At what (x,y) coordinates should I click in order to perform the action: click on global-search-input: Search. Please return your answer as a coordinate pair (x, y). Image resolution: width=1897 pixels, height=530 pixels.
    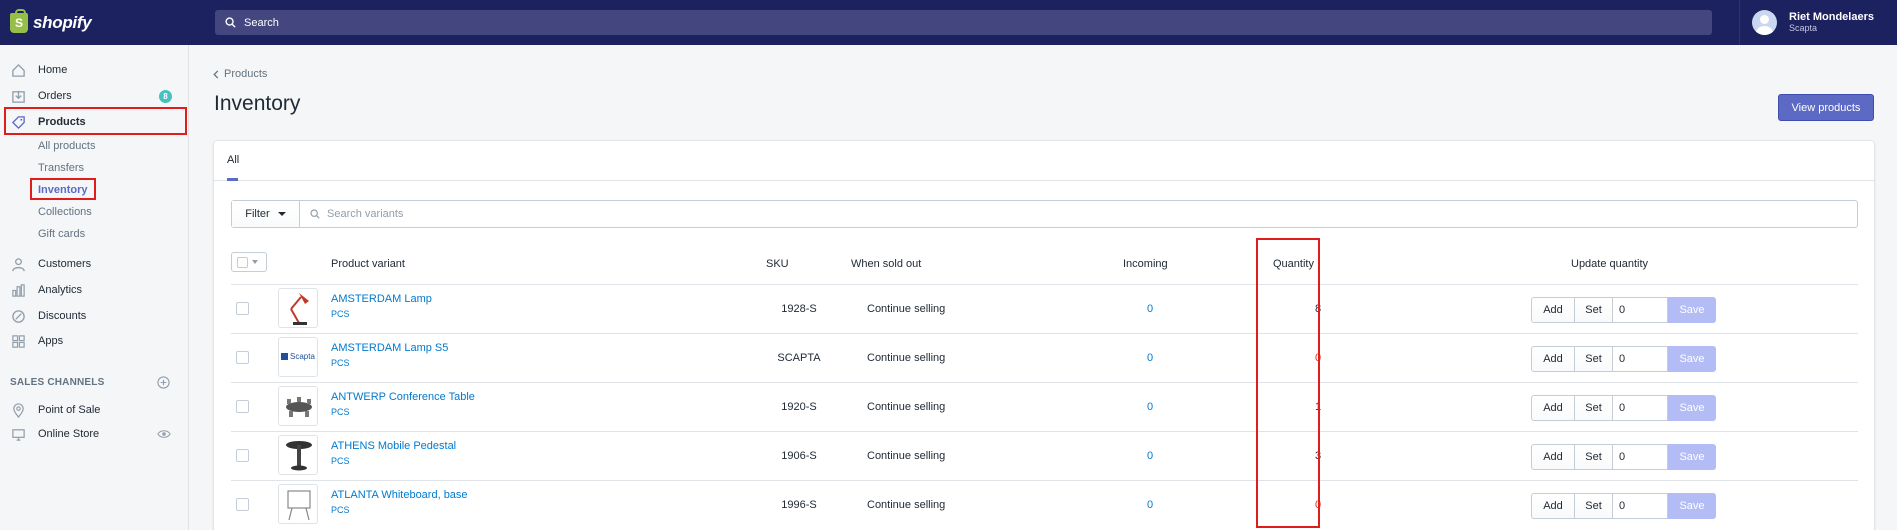
    Looking at the image, I should click on (963, 22).